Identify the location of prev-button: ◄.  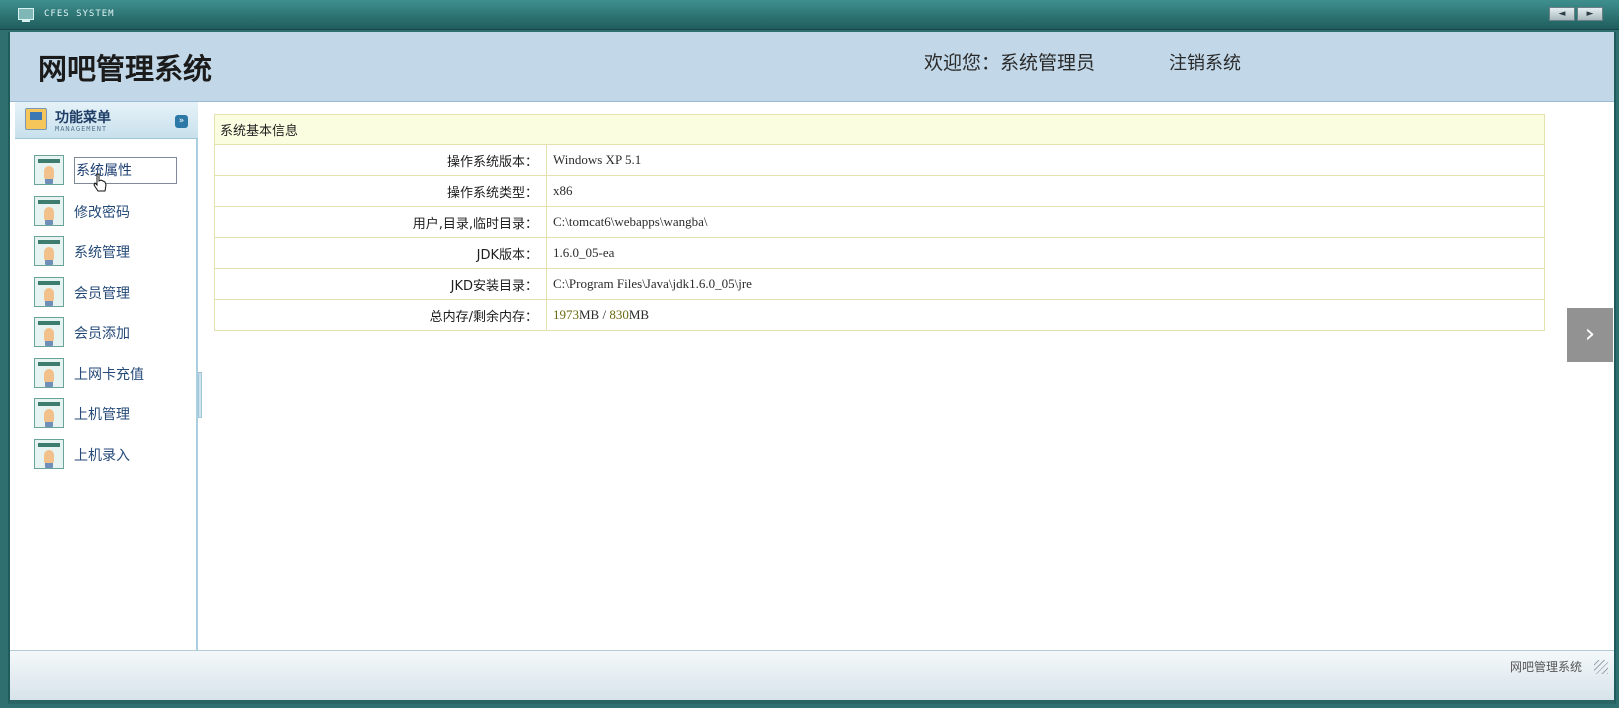
(1562, 14).